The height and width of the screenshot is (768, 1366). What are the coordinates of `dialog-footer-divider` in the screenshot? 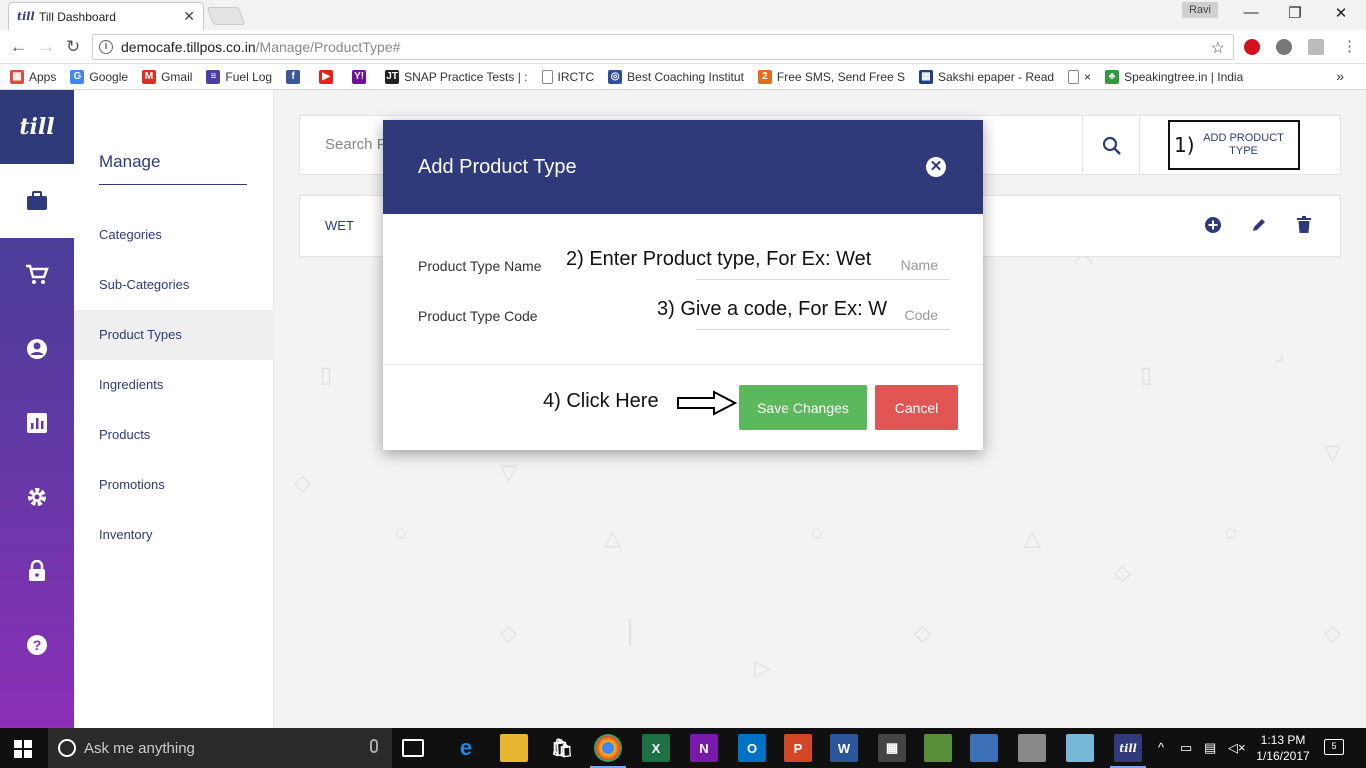 It's located at (683, 364).